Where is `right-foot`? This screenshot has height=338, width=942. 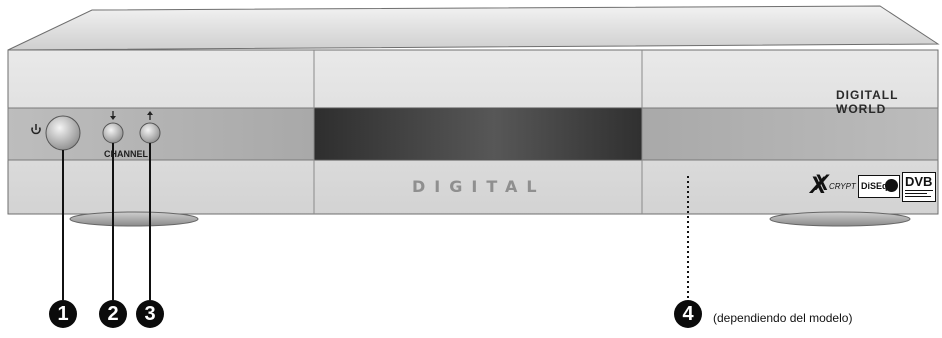 right-foot is located at coordinates (840, 219).